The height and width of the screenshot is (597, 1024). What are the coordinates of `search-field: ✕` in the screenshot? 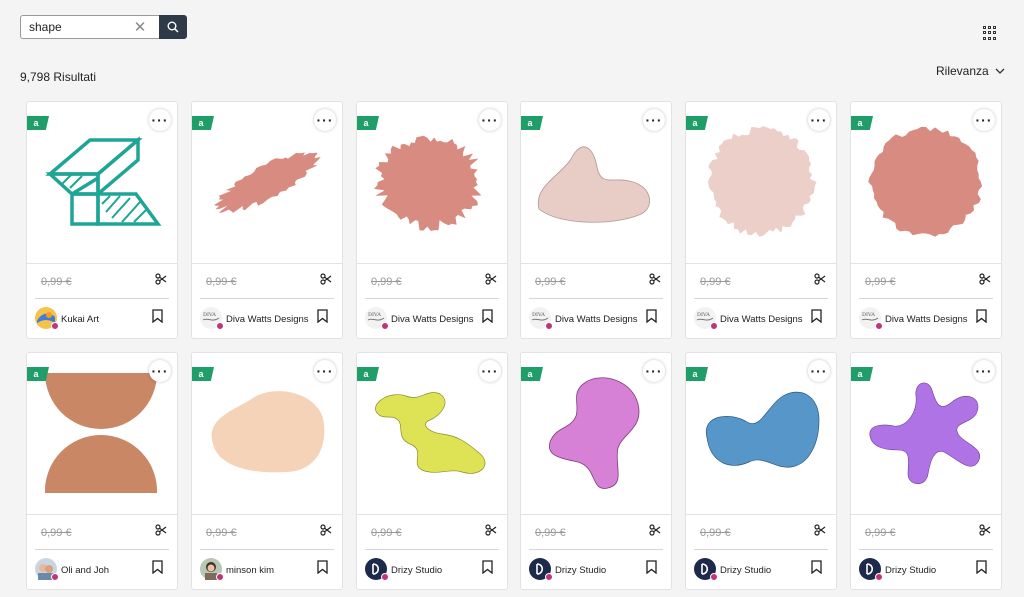 It's located at (89, 27).